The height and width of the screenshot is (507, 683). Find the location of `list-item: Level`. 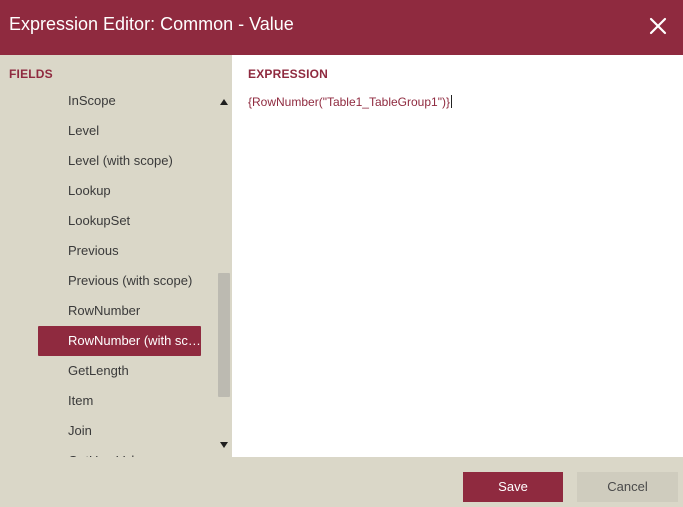

list-item: Level is located at coordinates (108, 131).